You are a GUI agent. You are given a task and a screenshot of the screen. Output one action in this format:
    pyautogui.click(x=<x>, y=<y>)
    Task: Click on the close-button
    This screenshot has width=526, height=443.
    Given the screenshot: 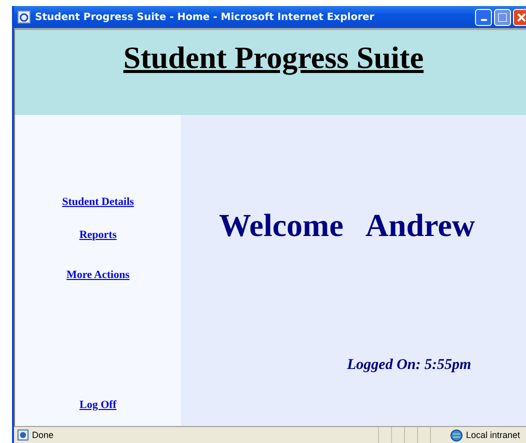 What is the action you would take?
    pyautogui.click(x=519, y=17)
    